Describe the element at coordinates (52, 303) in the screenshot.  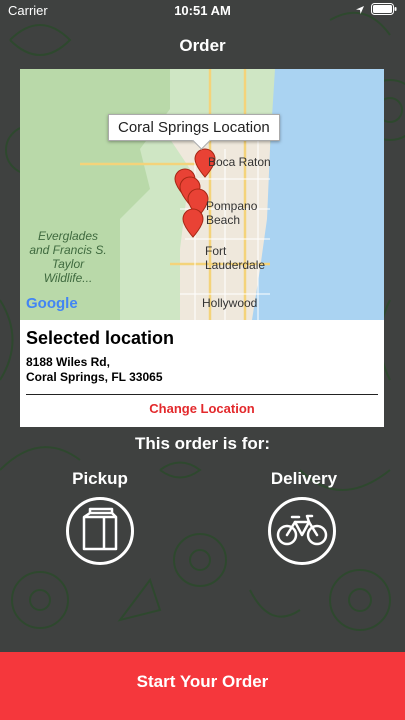
I see `google-logo: Google` at that location.